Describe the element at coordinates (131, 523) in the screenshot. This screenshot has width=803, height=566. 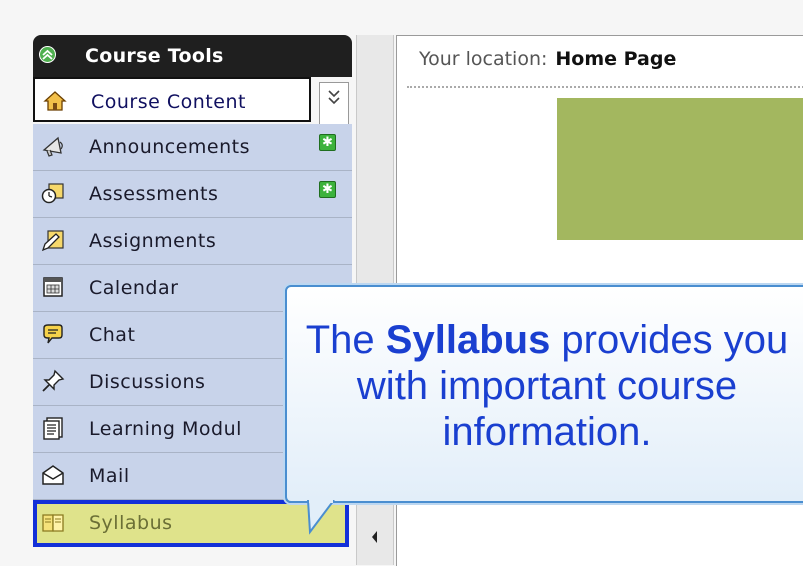
I see `tool-item-label: Syllabus` at that location.